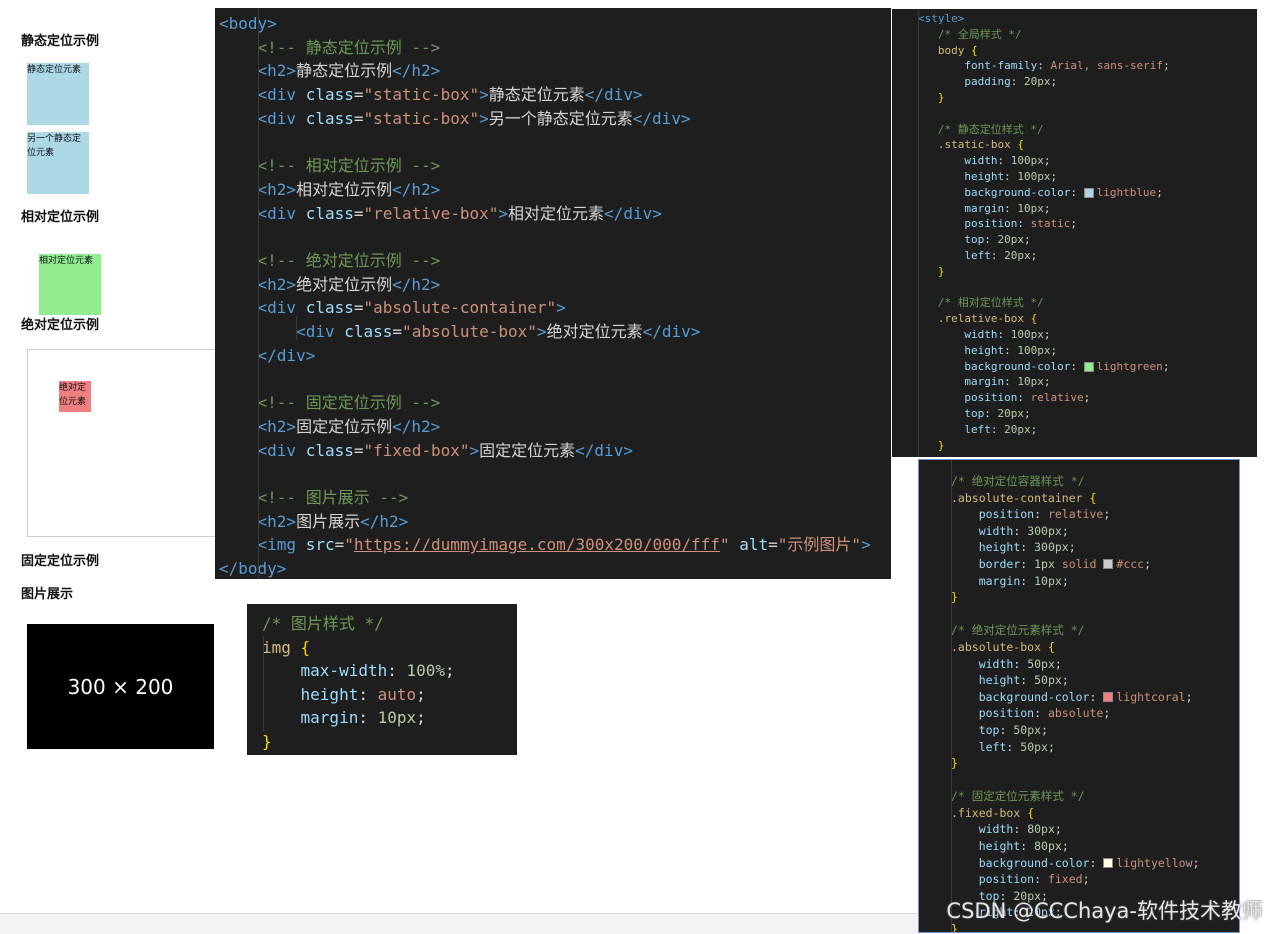 The height and width of the screenshot is (934, 1269). What do you see at coordinates (555, 48) in the screenshot?
I see `code-line: <!-- 静态定位示例 -->` at bounding box center [555, 48].